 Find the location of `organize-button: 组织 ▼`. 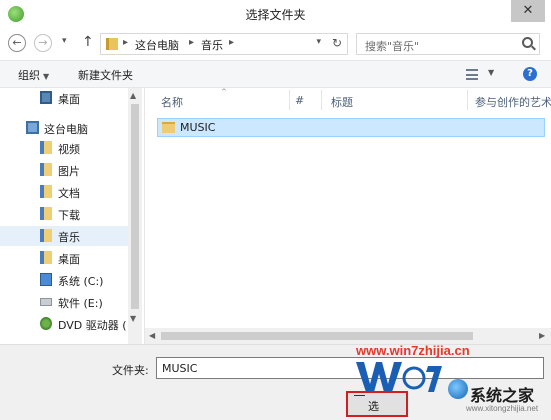

organize-button: 组织 ▼ is located at coordinates (33, 75).